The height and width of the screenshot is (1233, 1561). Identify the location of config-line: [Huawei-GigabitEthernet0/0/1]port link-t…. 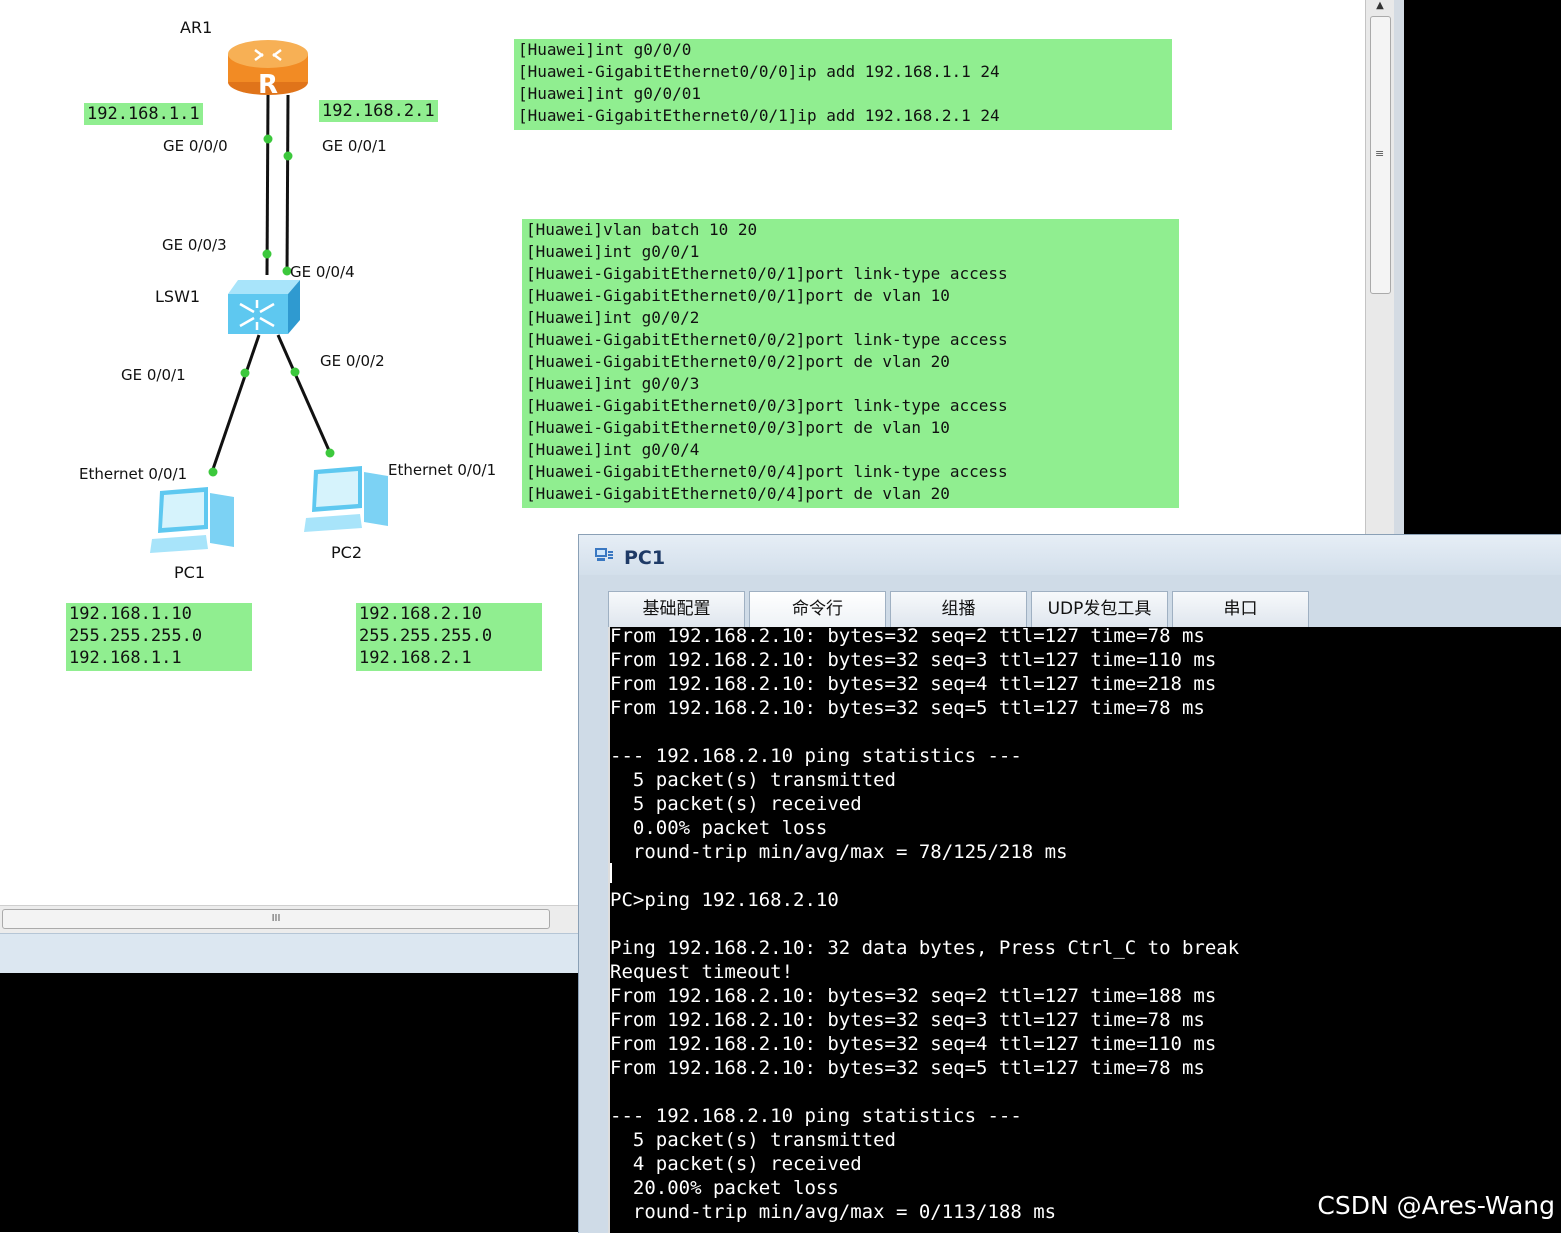
(767, 273).